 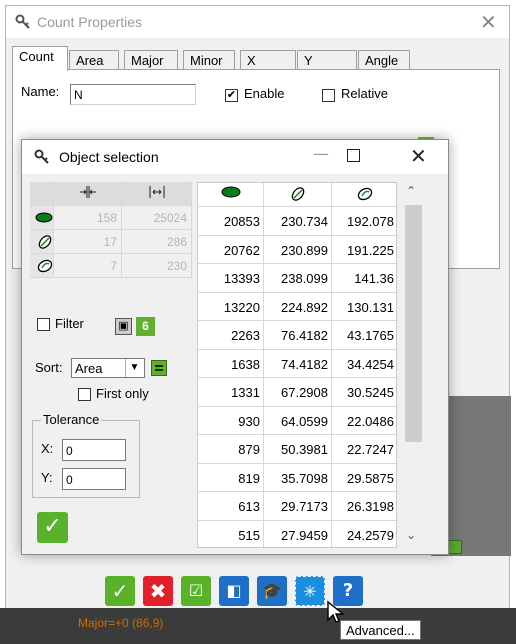 I want to click on table-row: 13220 224.892 130.131, so click(x=297, y=306).